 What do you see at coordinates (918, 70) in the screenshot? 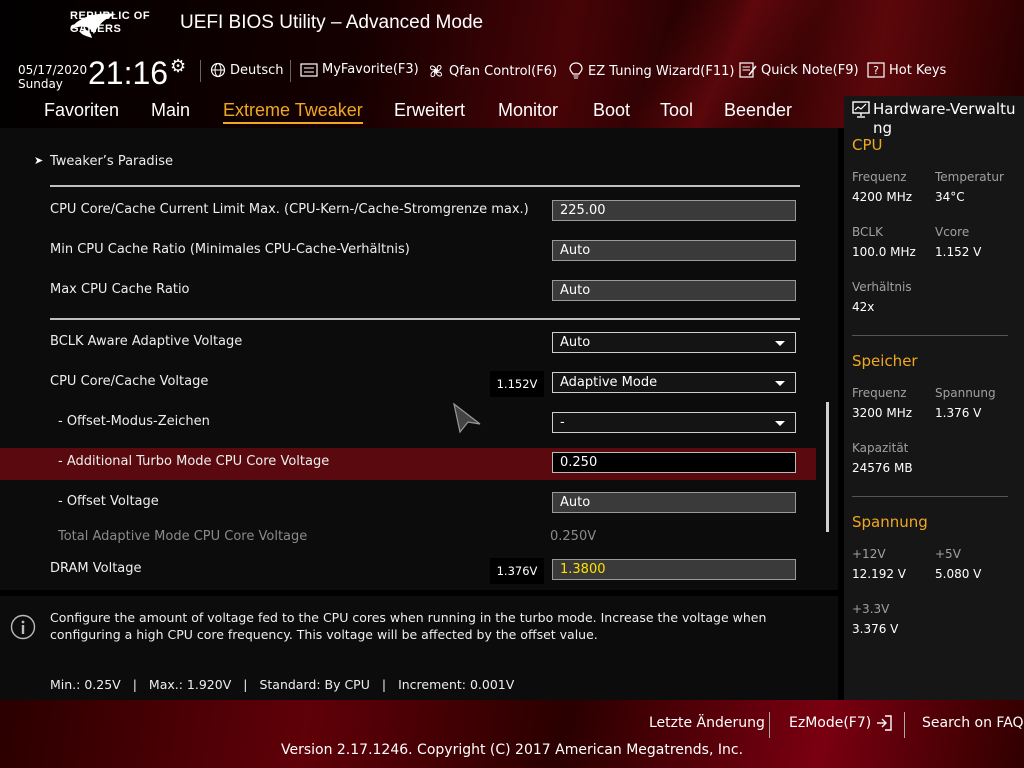
I see `hot-keys-label: Hot Keys` at bounding box center [918, 70].